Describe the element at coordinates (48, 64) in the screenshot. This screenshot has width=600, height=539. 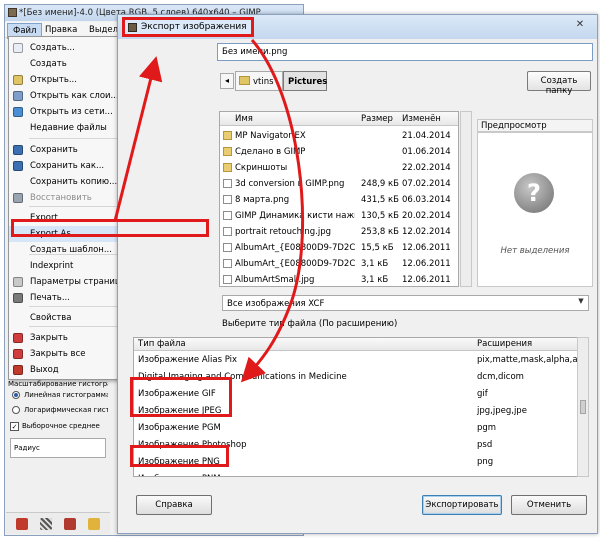
I see `menu-item-label: Создать` at that location.